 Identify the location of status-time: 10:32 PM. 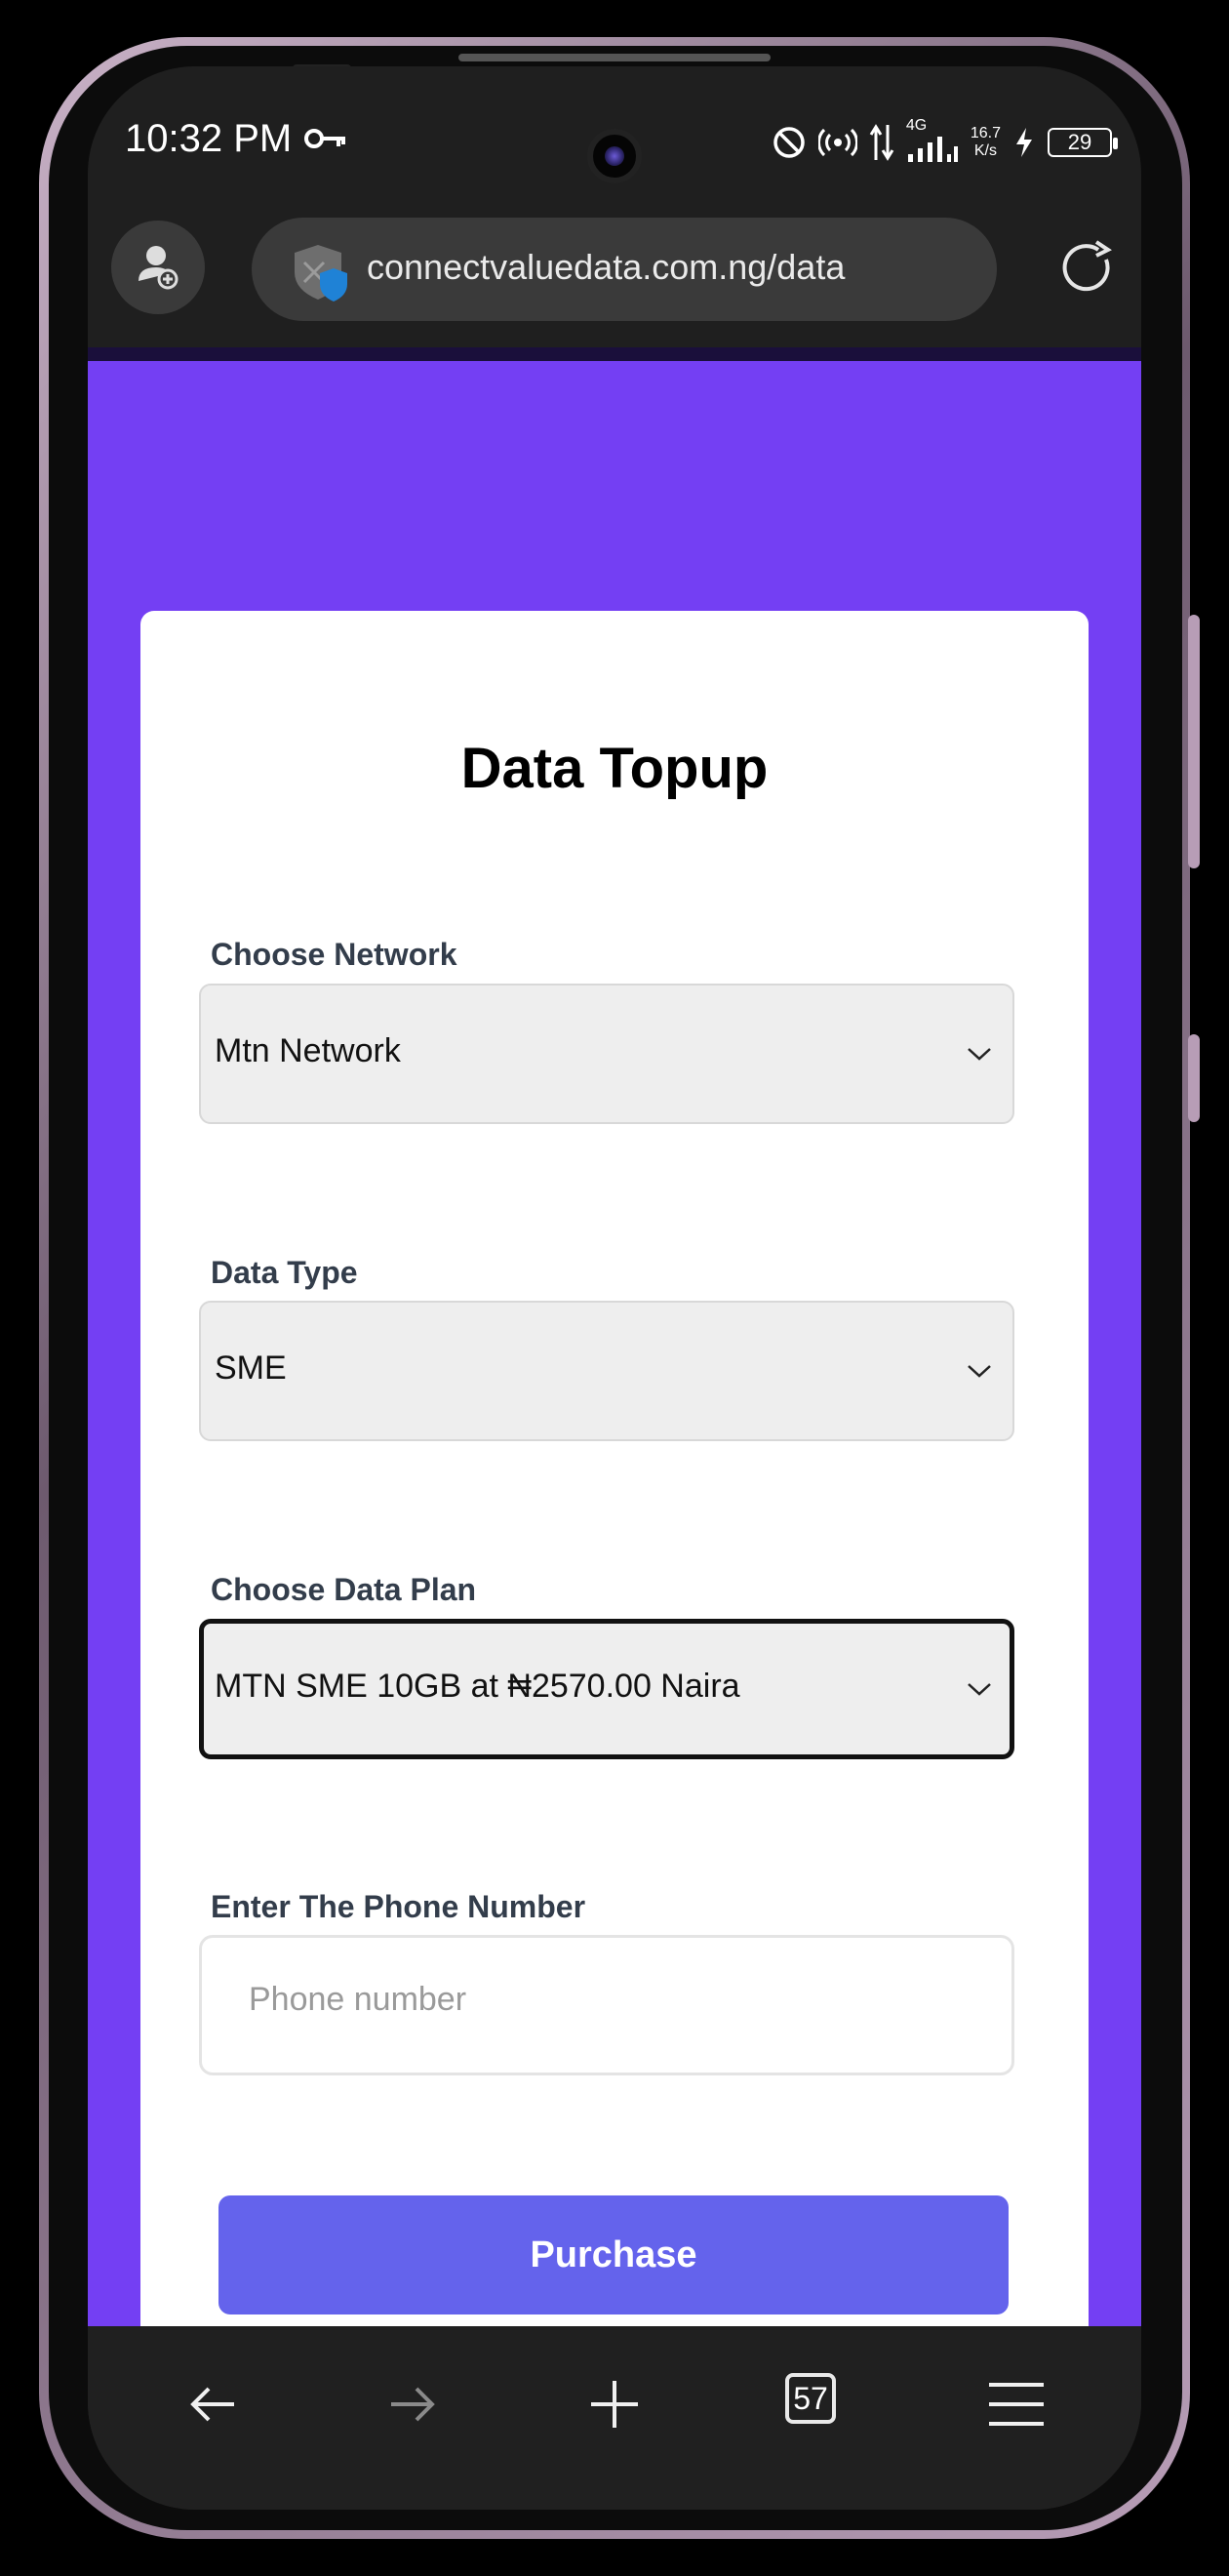
(209, 138).